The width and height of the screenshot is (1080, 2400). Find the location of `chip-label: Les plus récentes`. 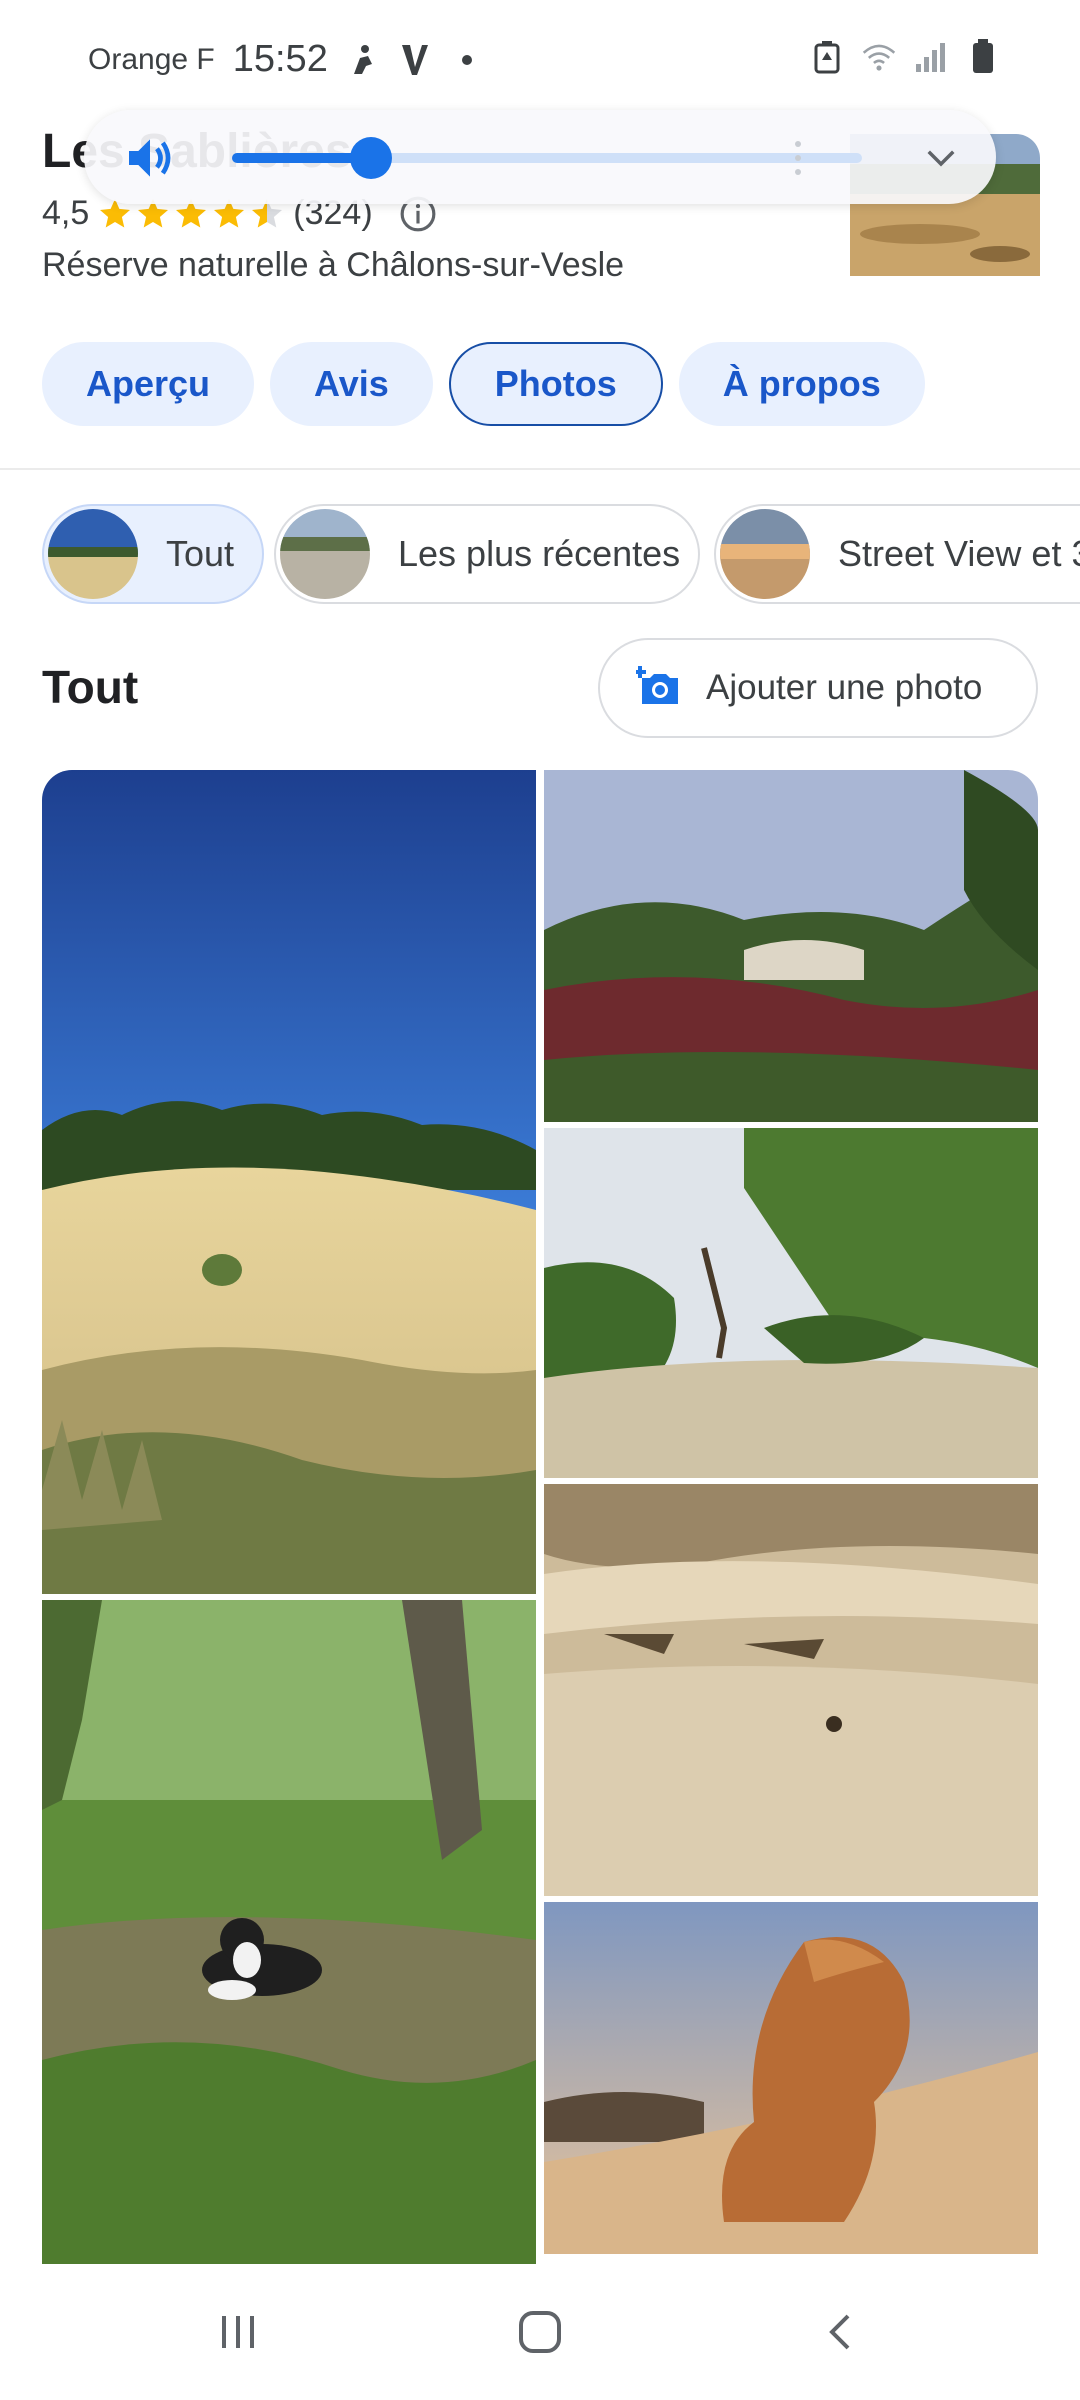

chip-label: Les plus récentes is located at coordinates (539, 553).